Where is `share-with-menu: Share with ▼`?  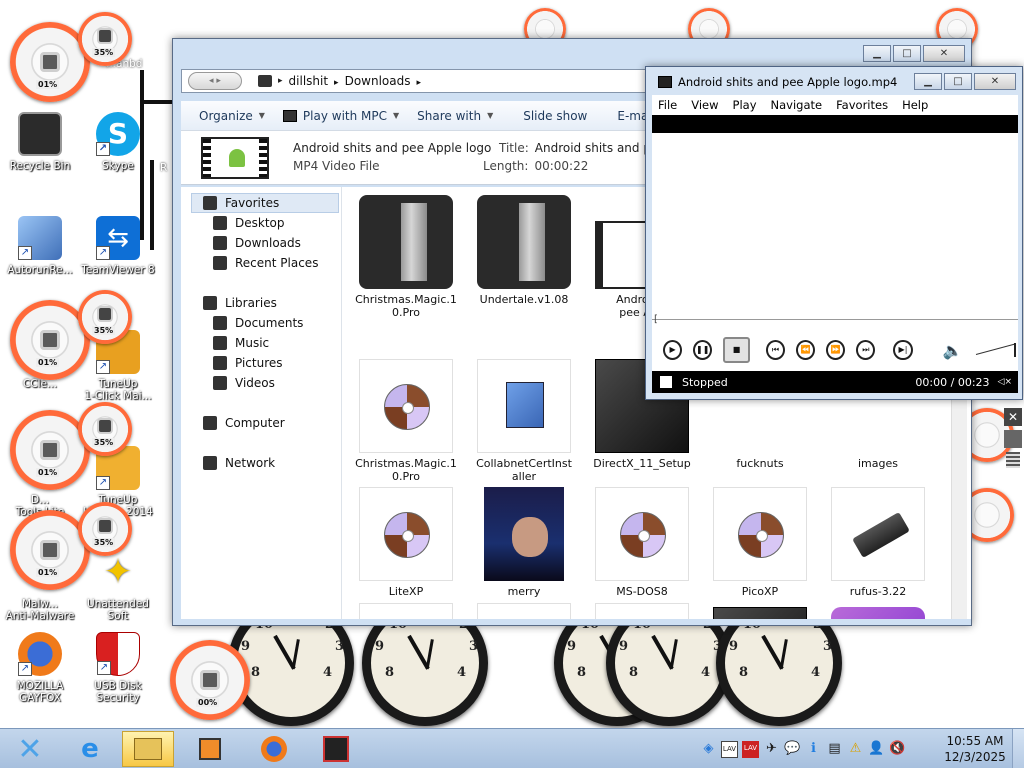 share-with-menu: Share with ▼ is located at coordinates (455, 116).